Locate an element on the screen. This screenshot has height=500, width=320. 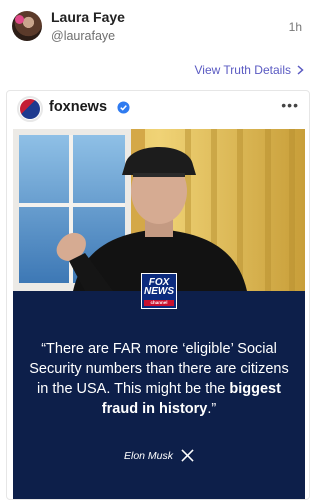
quote-attribution: Elon Musk is located at coordinates (158, 455).